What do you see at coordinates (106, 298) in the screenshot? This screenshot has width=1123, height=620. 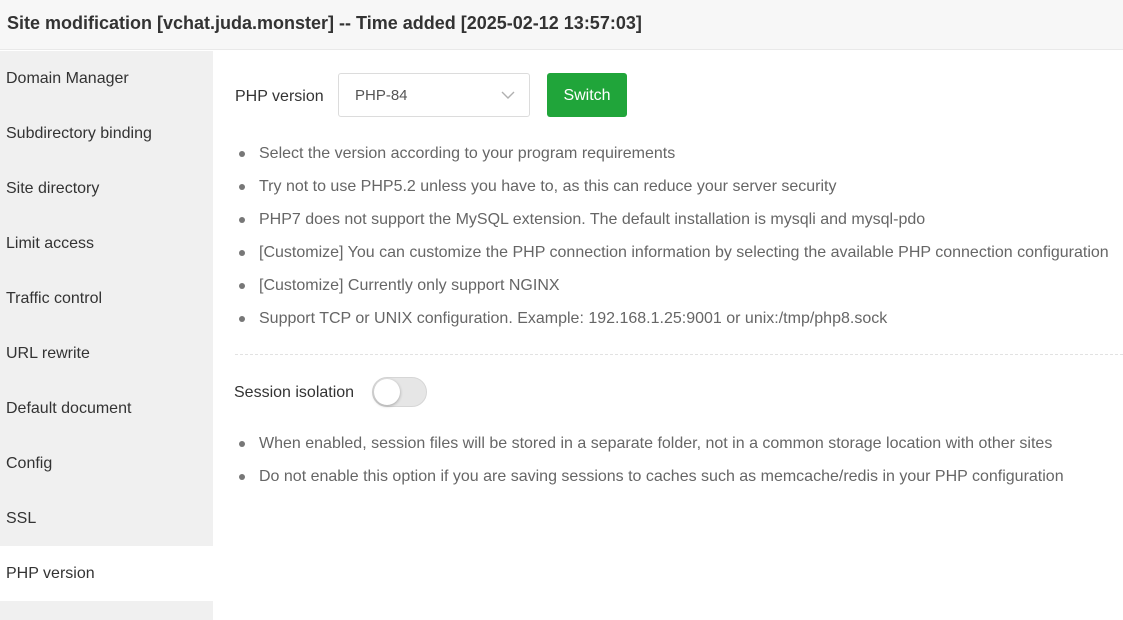 I see `sidebar-item-traffic-control: Traffic control` at bounding box center [106, 298].